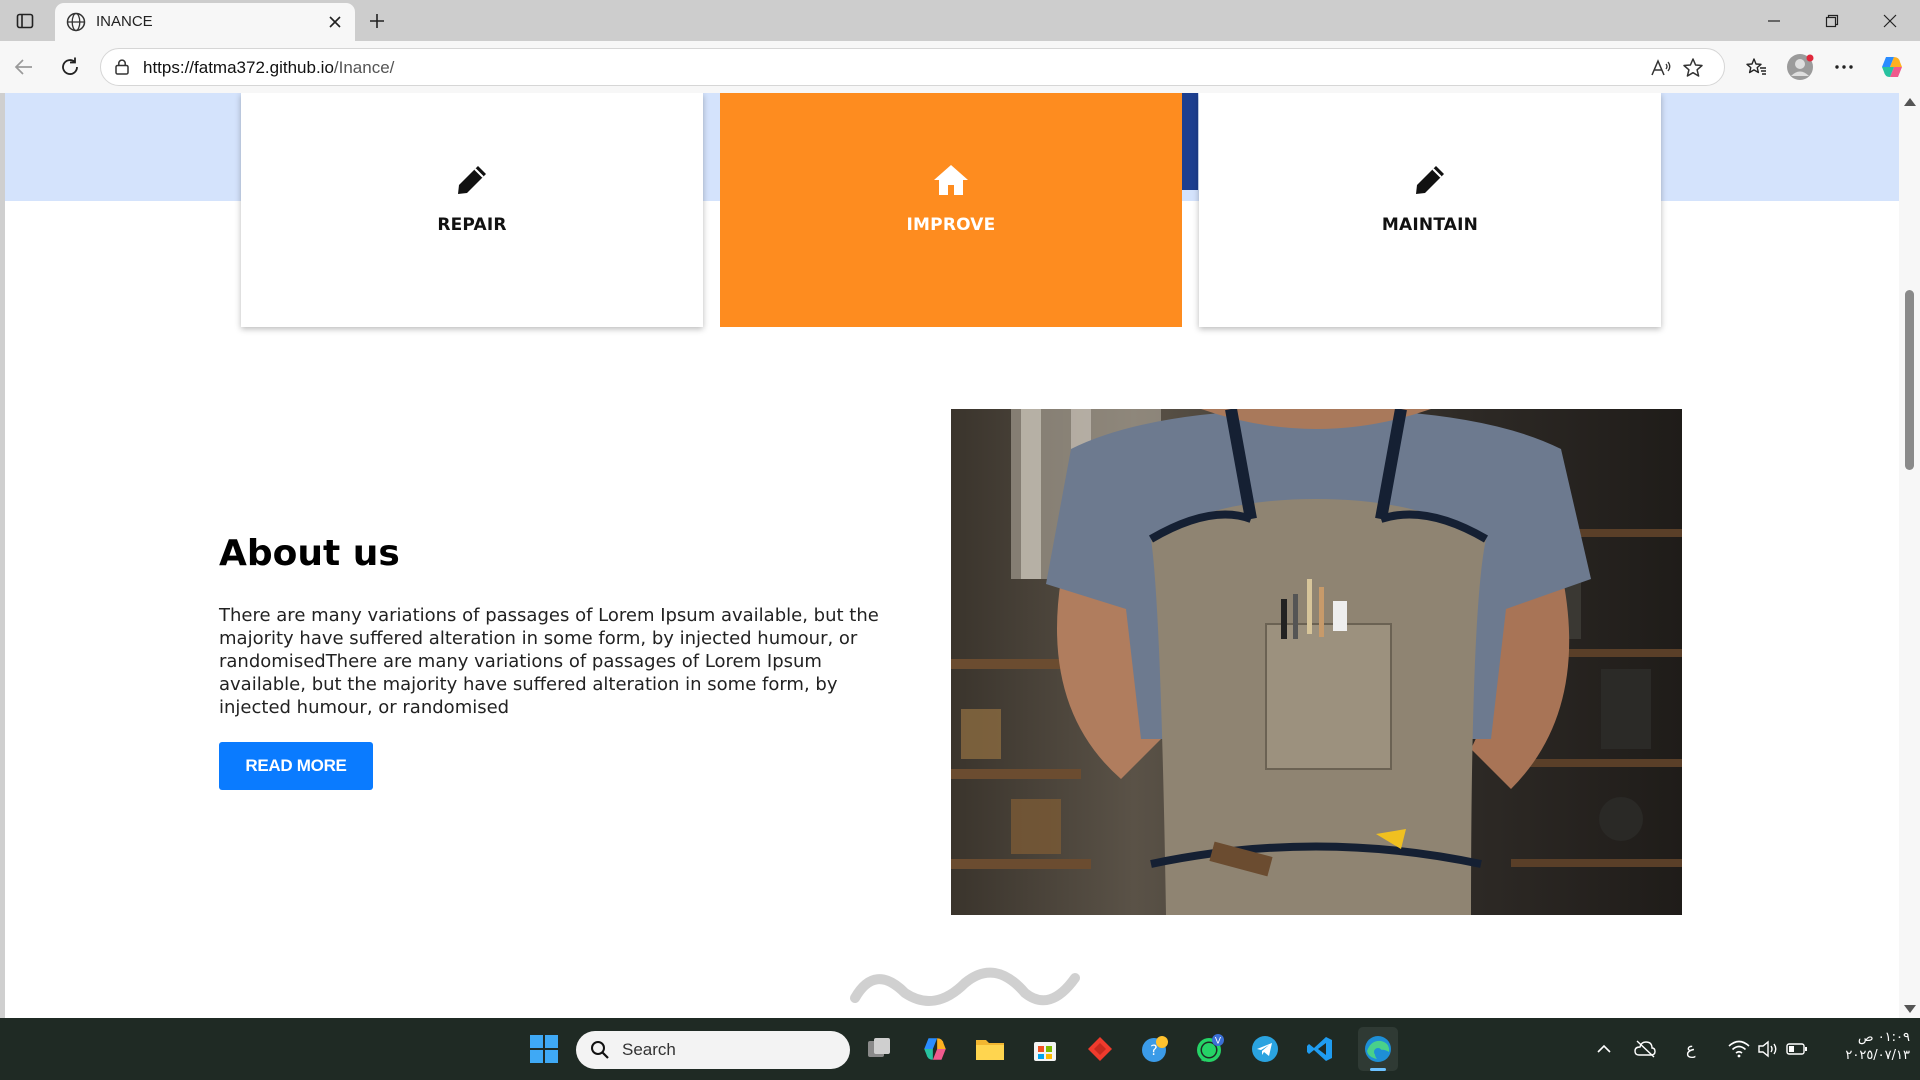 Image resolution: width=1920 pixels, height=1080 pixels. I want to click on clock-date: ٢٠٢٥/٠٧/١٣, so click(1877, 1055).